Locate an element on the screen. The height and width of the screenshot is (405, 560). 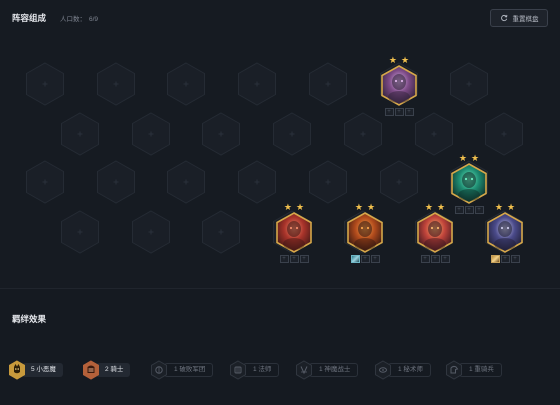
synergy-item: 1 重骑兵 is located at coordinates (473, 370).